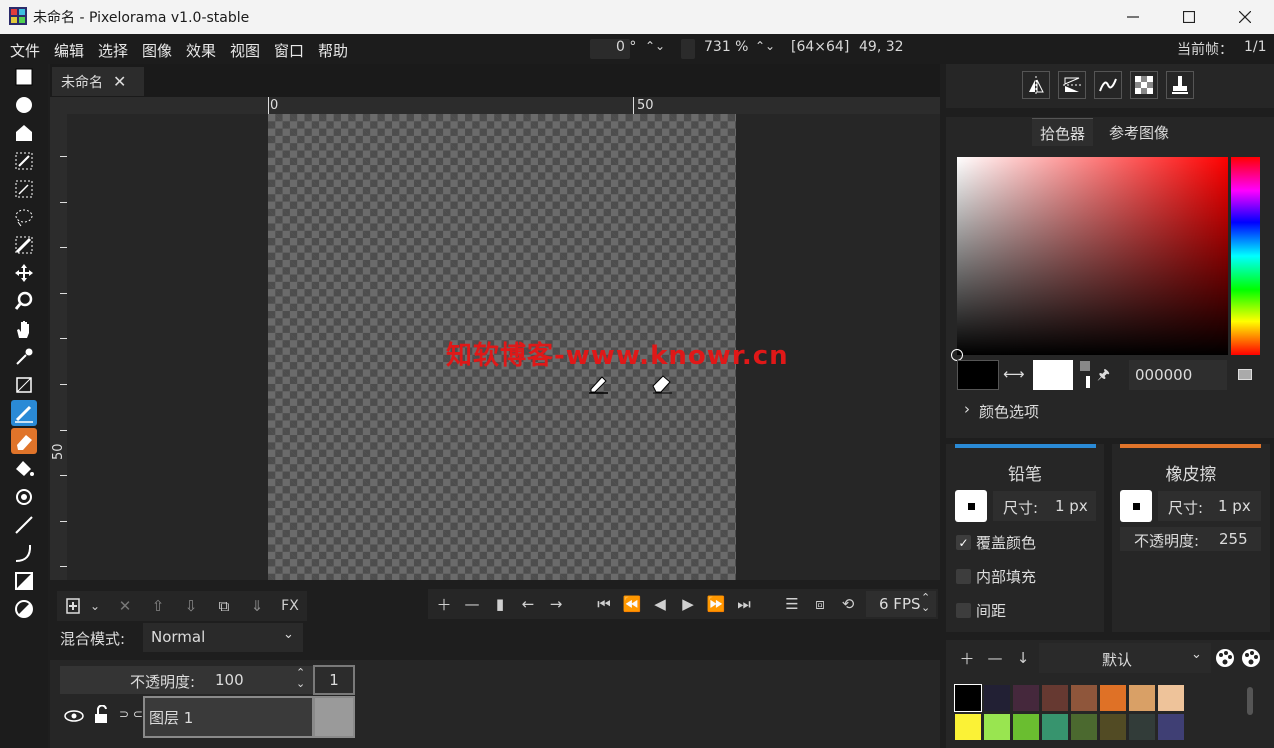  I want to click on layer-fx-button: FX, so click(290, 606).